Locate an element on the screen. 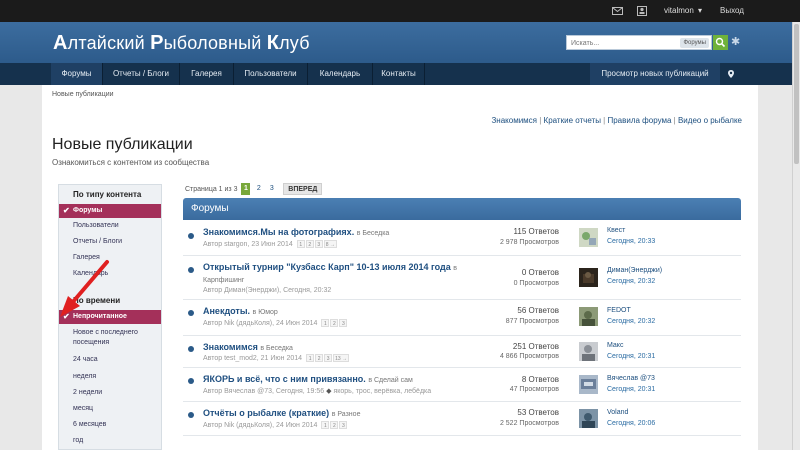 This screenshot has height=450, width=800. quick-link-rules: Правила форума is located at coordinates (639, 120).